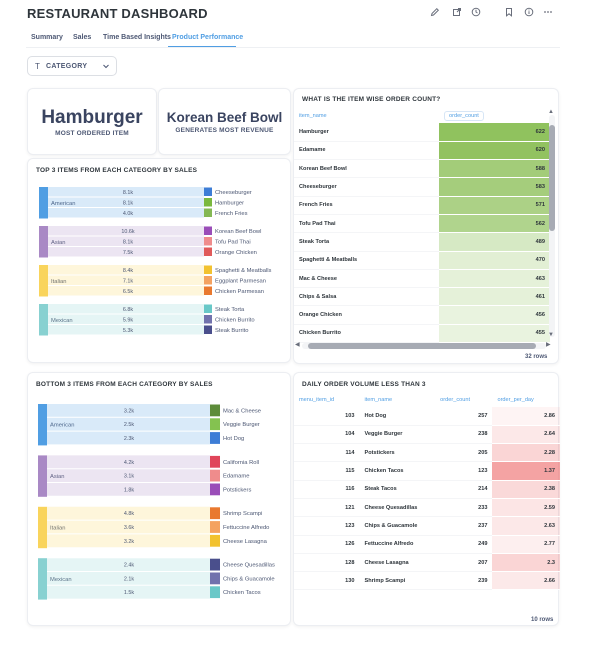  I want to click on item-name-cell: Chips & Guacamole, so click(397, 526).